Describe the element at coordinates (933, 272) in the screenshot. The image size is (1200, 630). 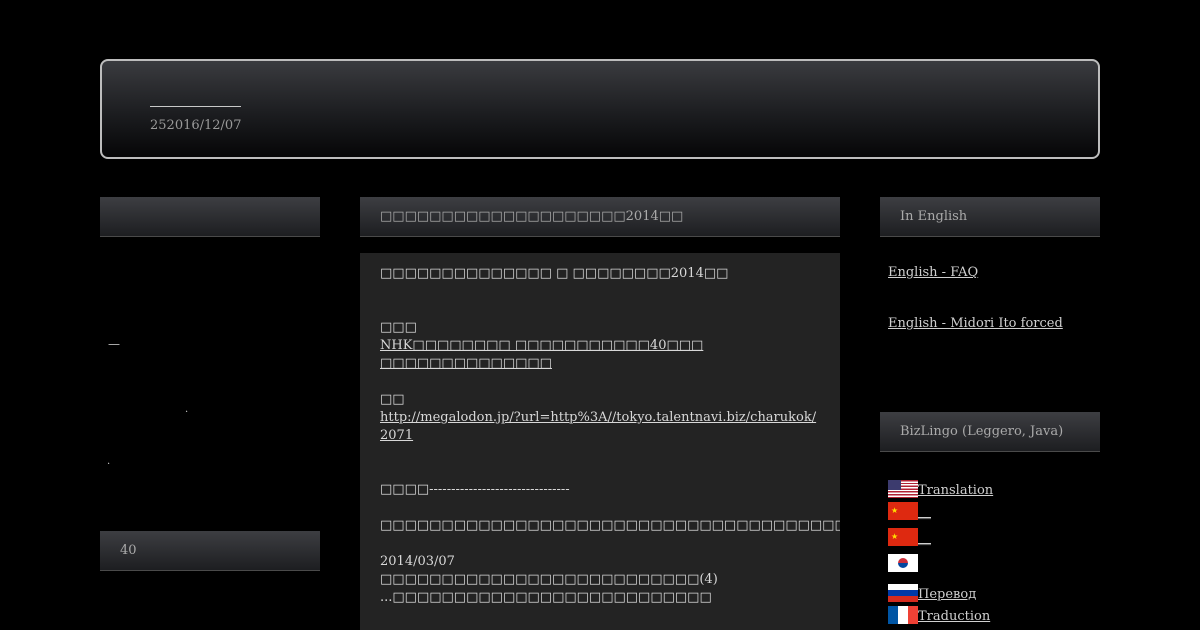
I see `english-faq-link: English - FAQ` at that location.